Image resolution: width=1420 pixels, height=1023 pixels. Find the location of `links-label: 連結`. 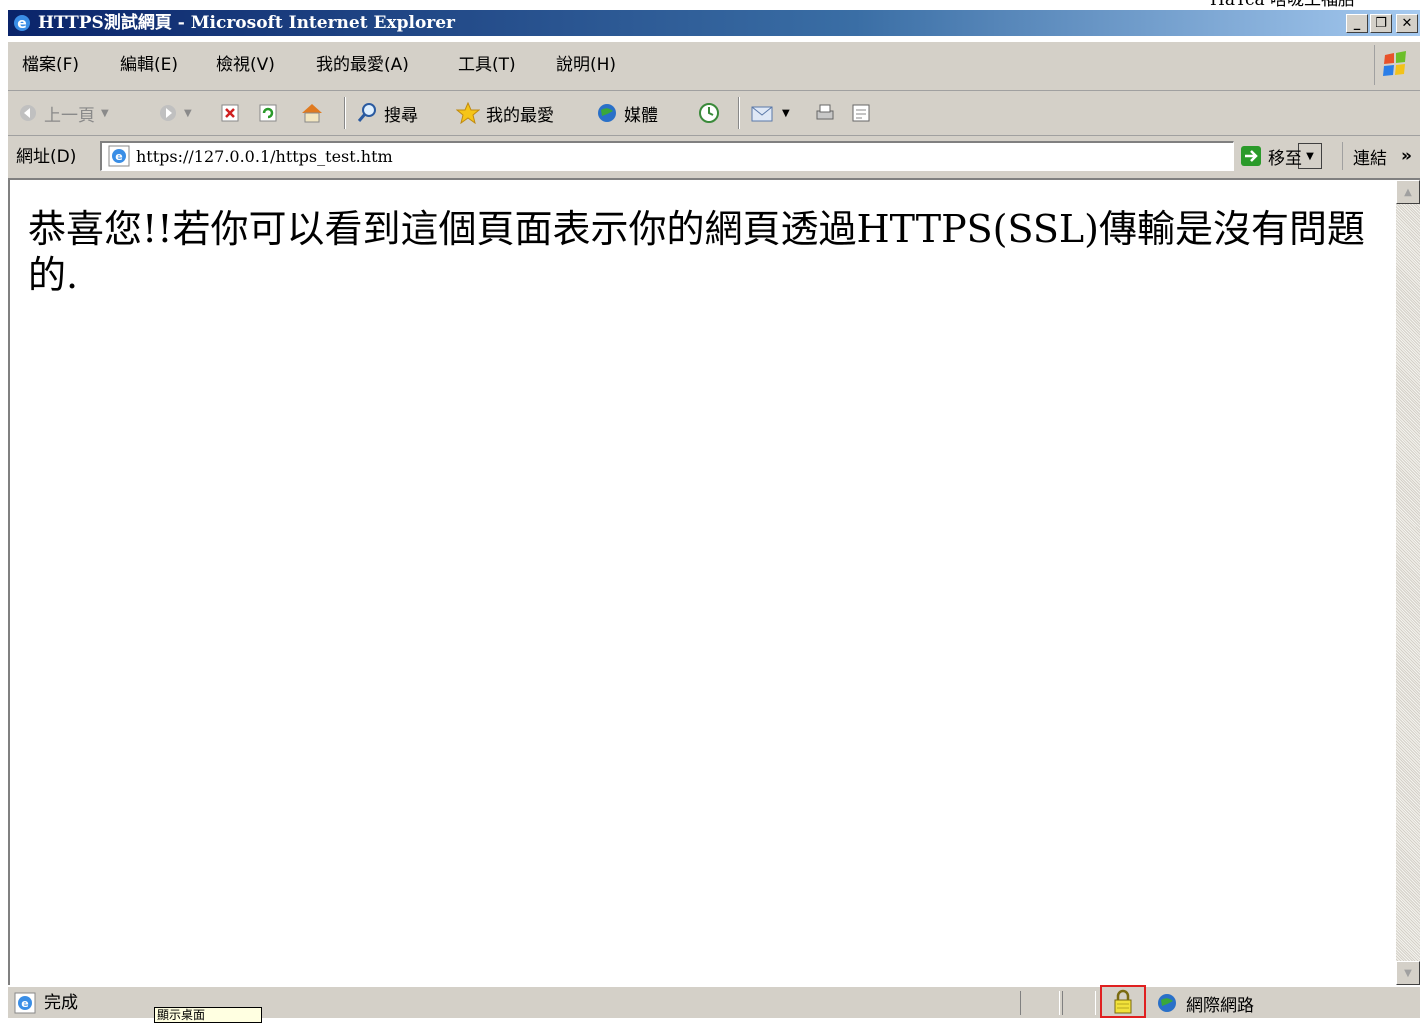

links-label: 連結 is located at coordinates (1370, 158).